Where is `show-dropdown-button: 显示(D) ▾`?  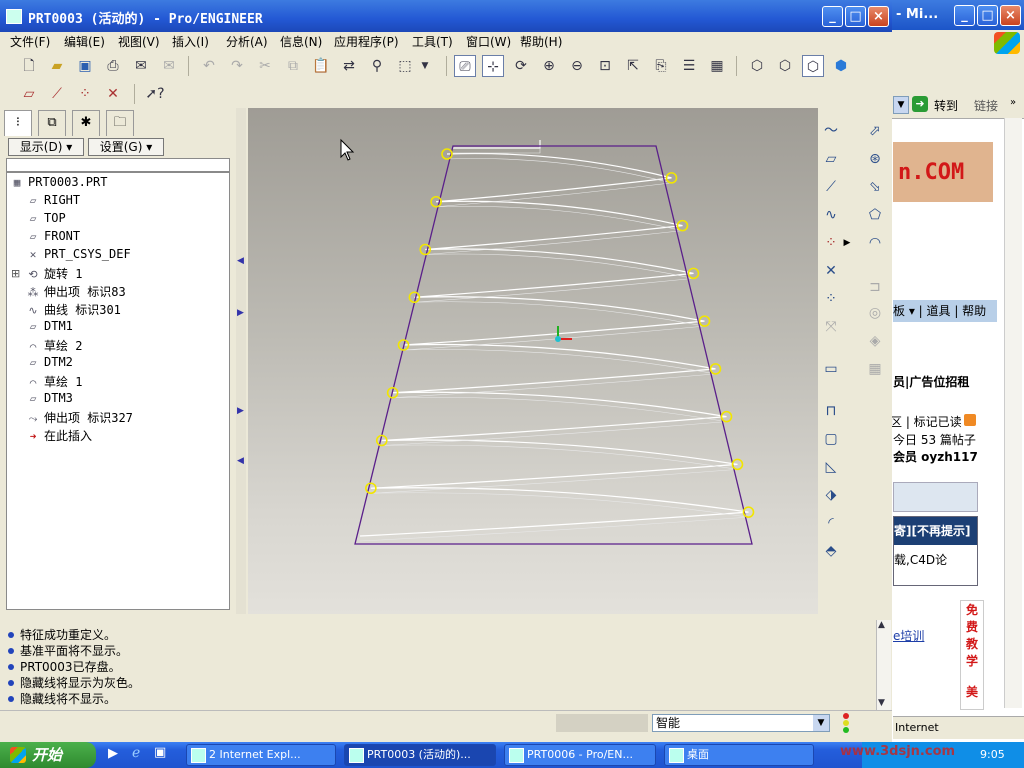
show-dropdown-button: 显示(D) ▾ is located at coordinates (46, 147).